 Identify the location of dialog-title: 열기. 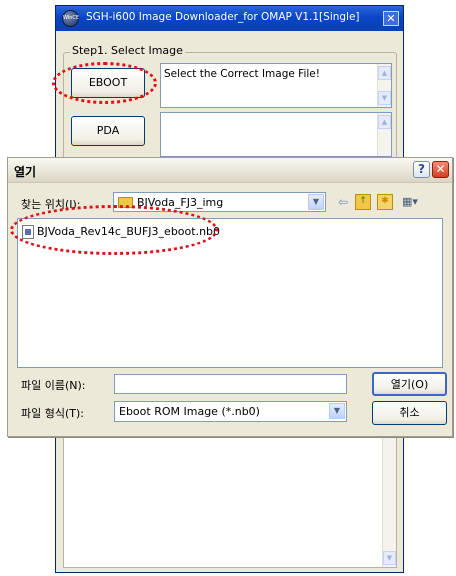
(25, 172).